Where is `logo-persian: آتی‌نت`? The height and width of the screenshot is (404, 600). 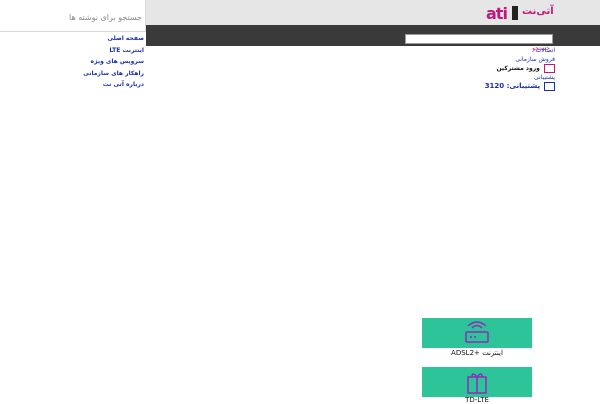
logo-persian: آتی‌نت is located at coordinates (538, 11).